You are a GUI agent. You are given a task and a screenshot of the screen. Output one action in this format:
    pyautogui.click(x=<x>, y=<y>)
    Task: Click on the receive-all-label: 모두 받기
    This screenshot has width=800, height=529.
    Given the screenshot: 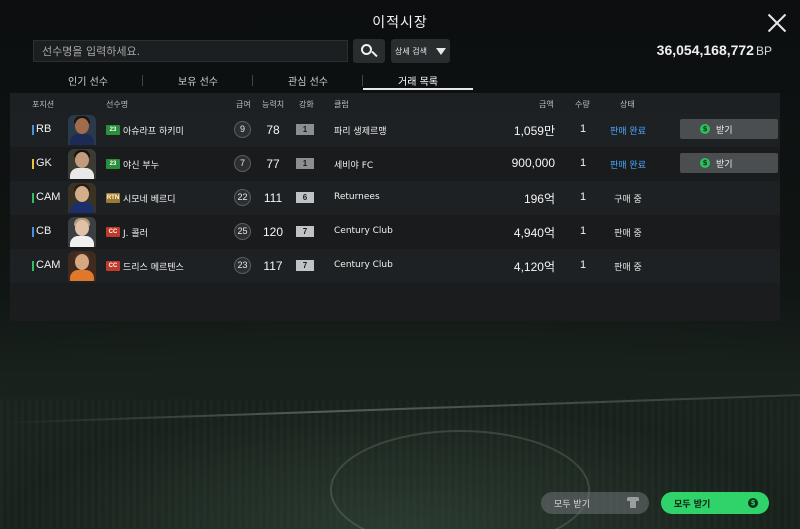 What is the action you would take?
    pyautogui.click(x=692, y=505)
    